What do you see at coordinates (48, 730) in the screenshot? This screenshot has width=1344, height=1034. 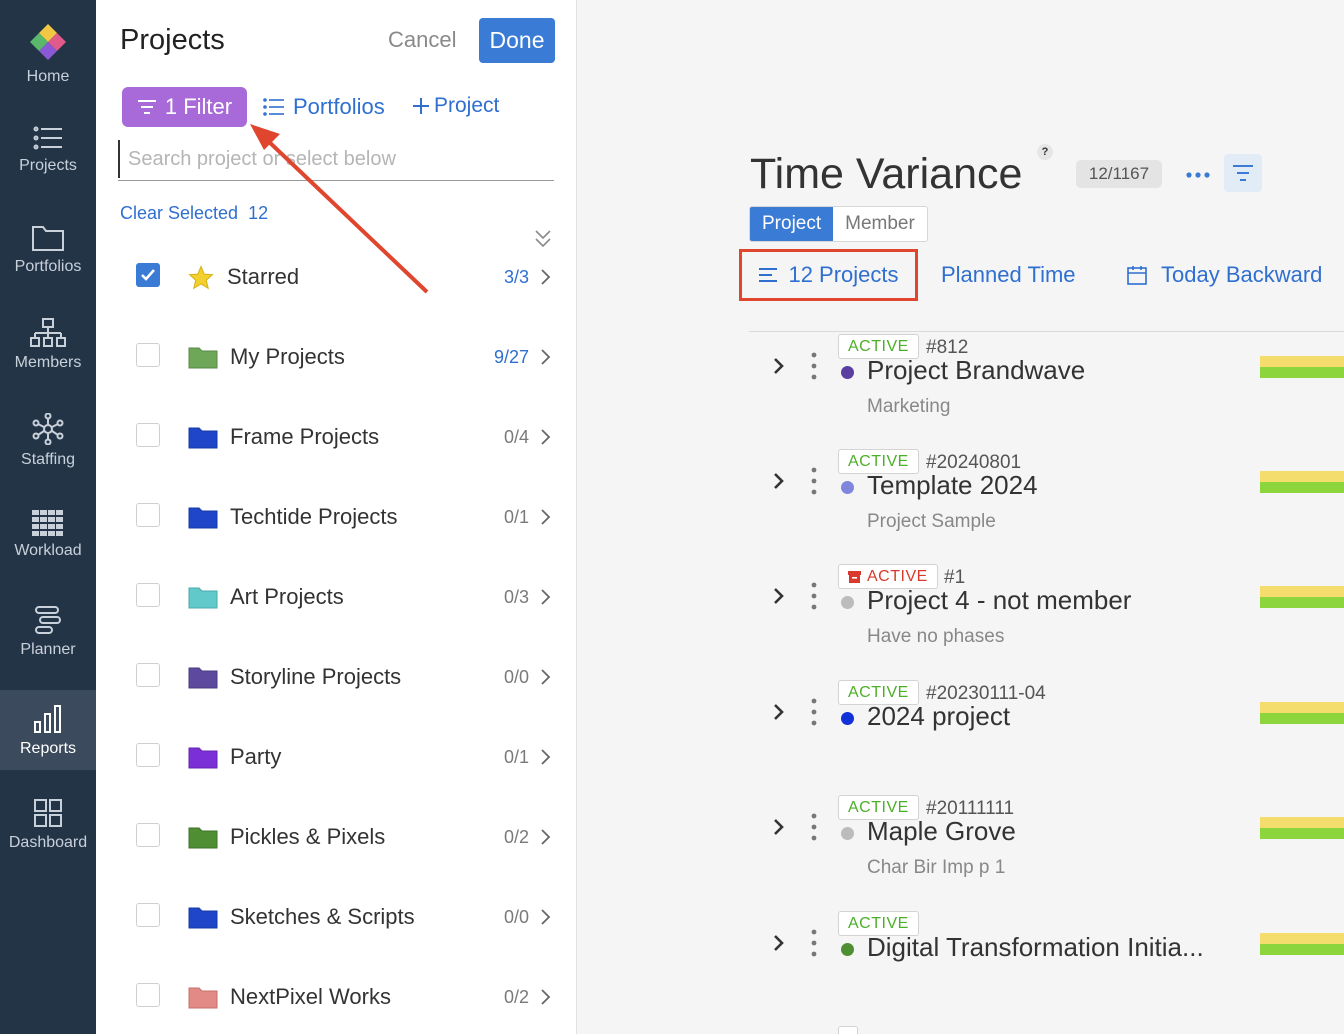 I see `nav-item-reports: Reports` at bounding box center [48, 730].